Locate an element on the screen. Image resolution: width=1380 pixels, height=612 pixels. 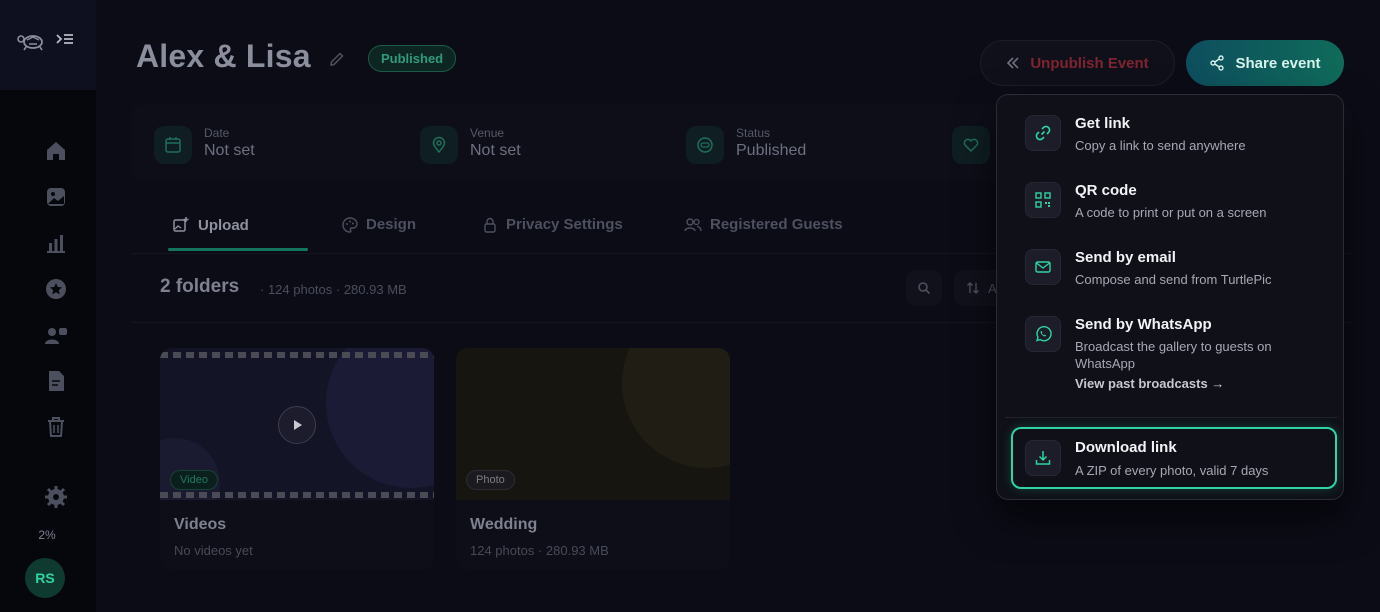
date-value: Not set is located at coordinates (229, 150).